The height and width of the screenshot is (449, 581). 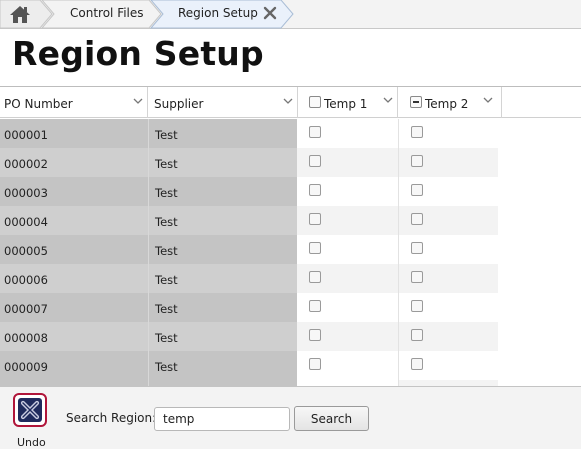 I want to click on search-region-label: Search Region:, so click(x=111, y=418).